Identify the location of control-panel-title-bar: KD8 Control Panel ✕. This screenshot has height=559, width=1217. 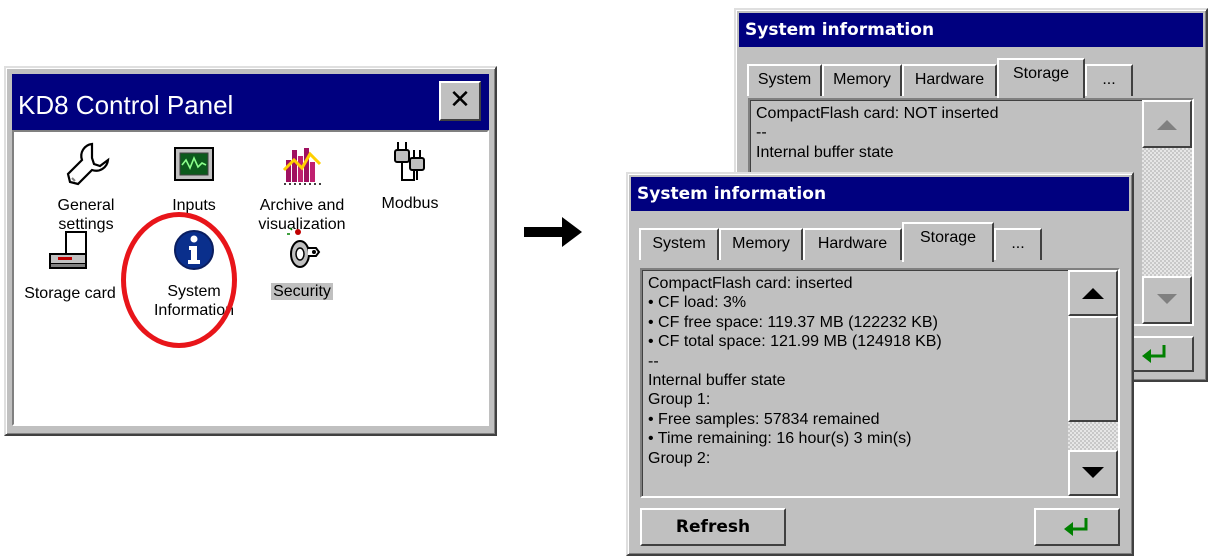
(250, 102).